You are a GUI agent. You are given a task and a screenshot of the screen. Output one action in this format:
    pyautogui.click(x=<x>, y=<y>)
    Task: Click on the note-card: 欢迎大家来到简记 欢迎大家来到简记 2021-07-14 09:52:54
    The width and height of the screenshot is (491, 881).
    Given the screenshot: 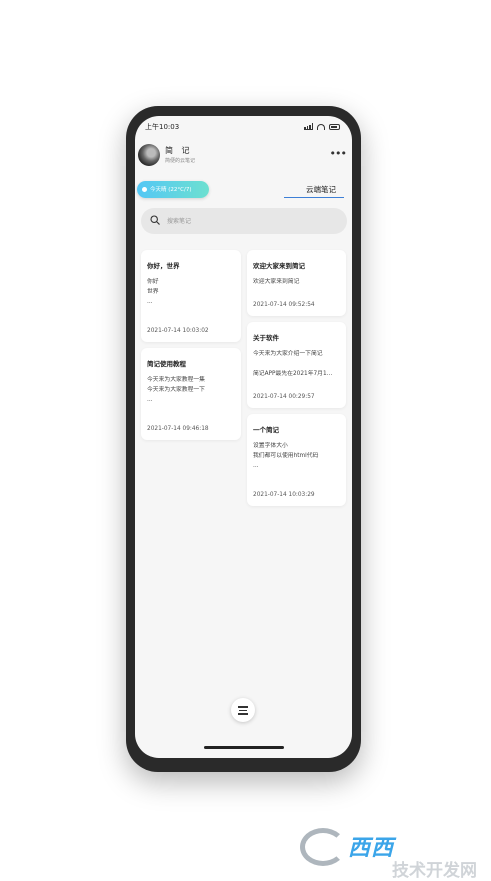 What is the action you would take?
    pyautogui.click(x=296, y=283)
    